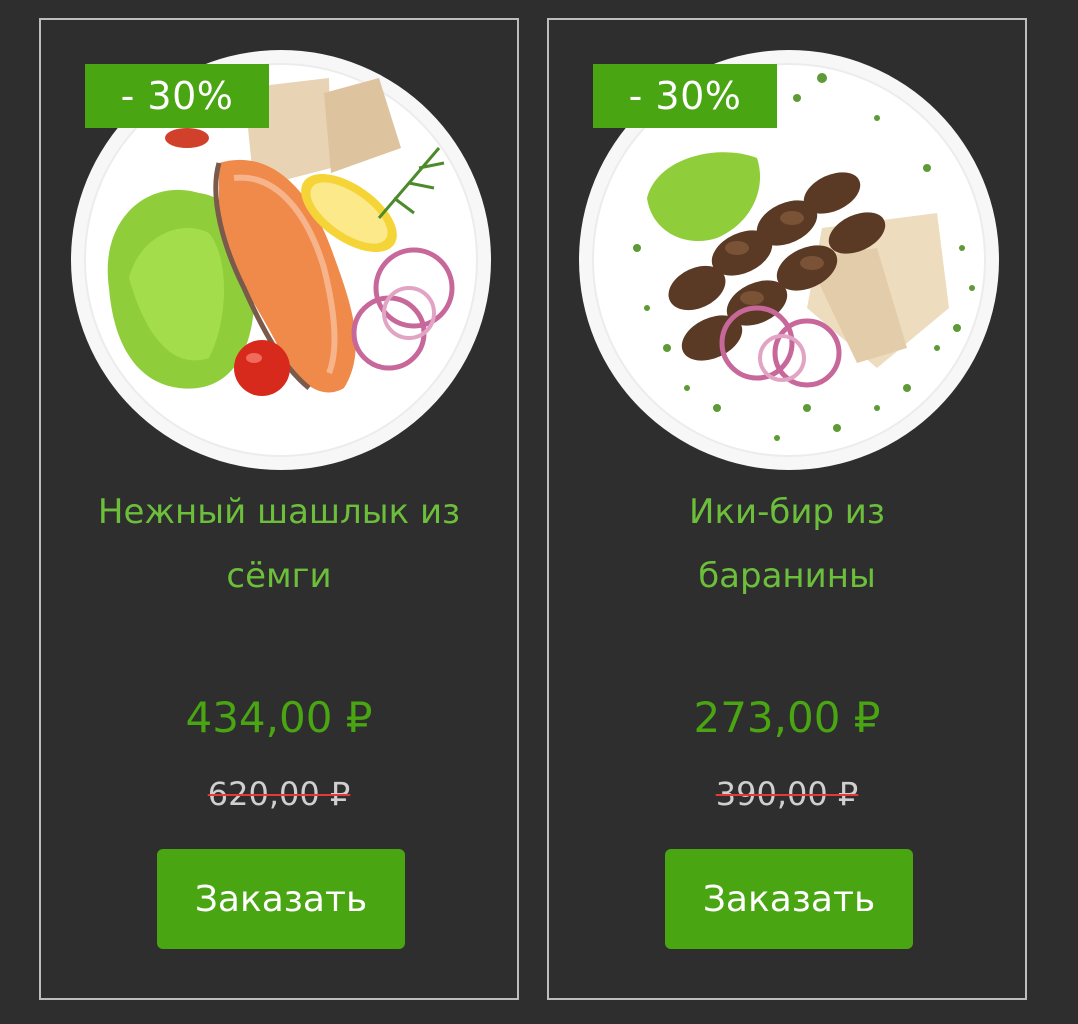 This screenshot has width=1078, height=1024. What do you see at coordinates (279, 576) in the screenshot?
I see `product-title-line2: сёмги` at bounding box center [279, 576].